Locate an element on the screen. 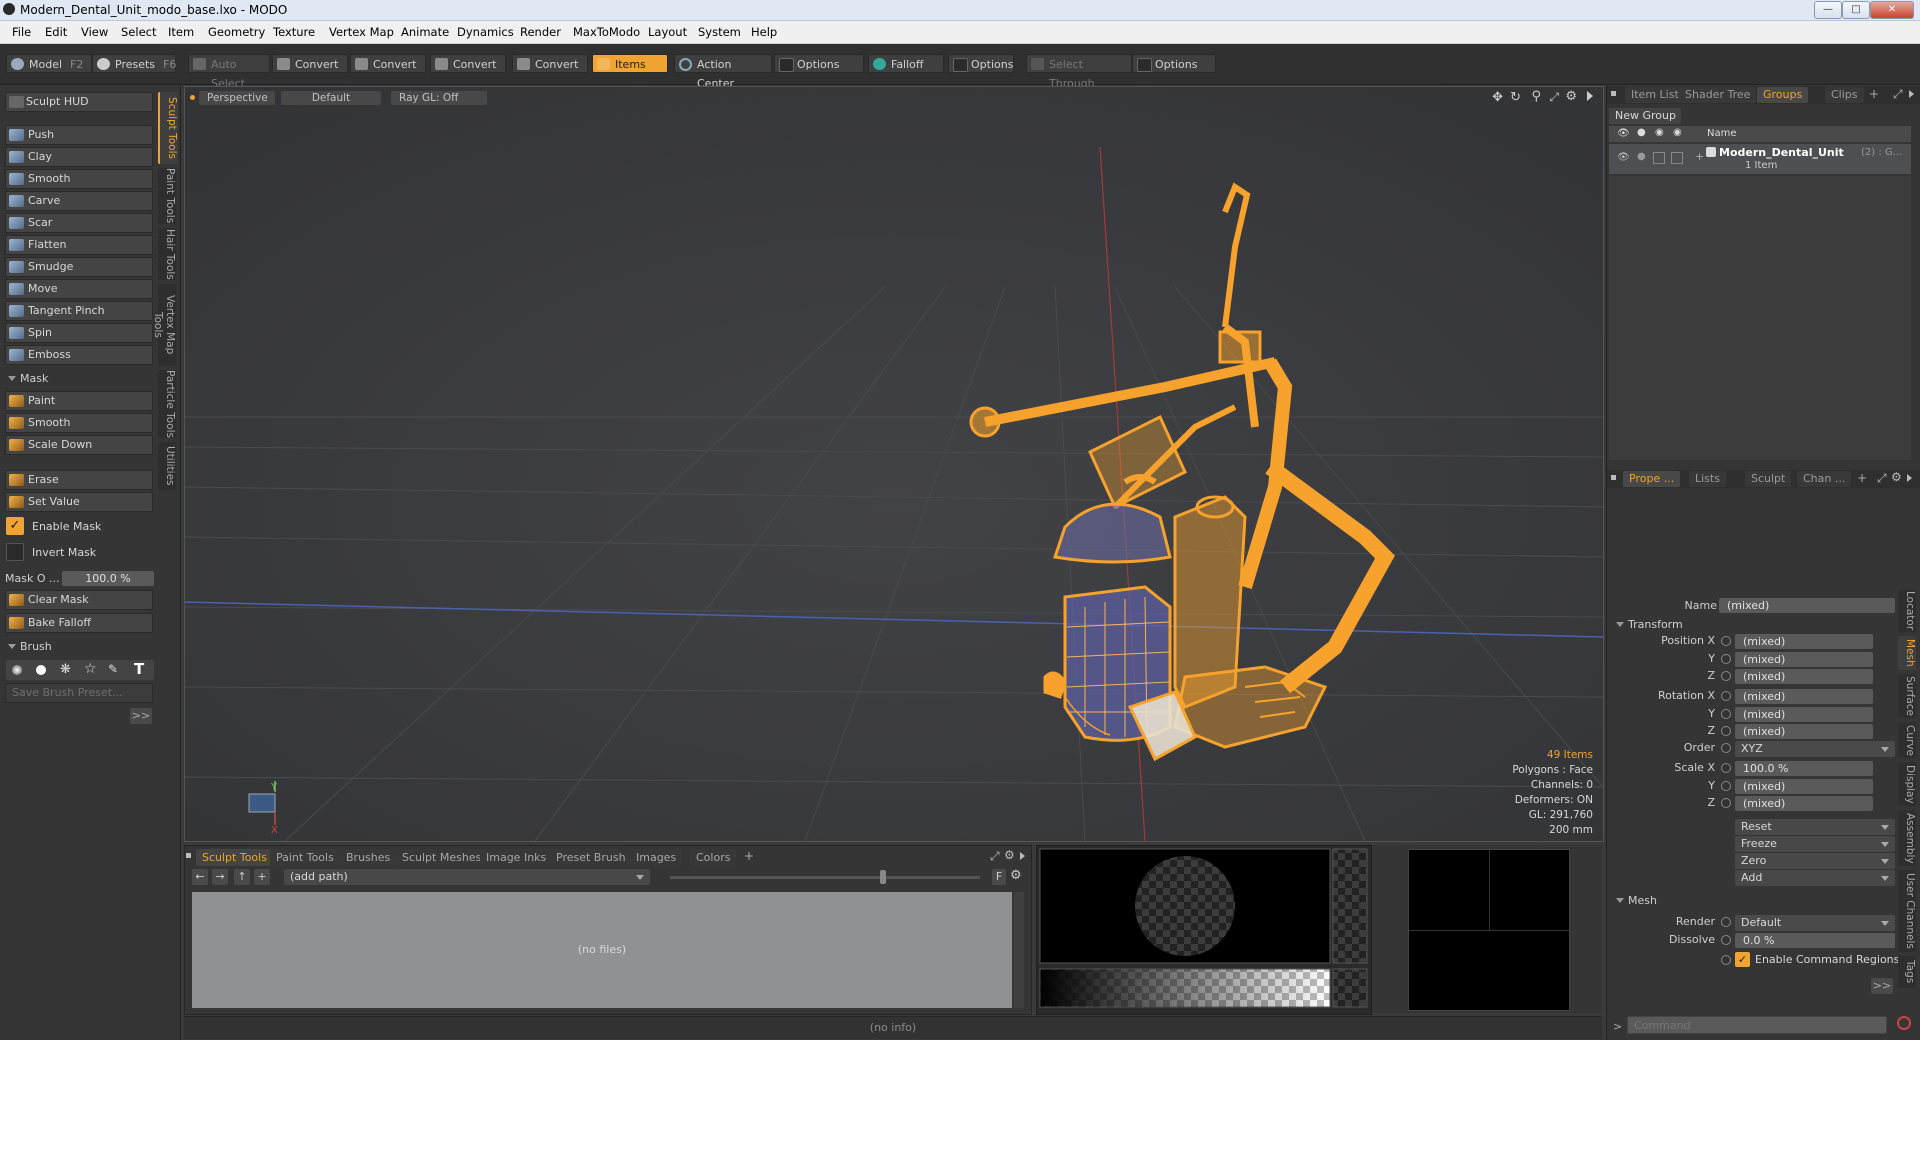 The height and width of the screenshot is (1158, 1920). mesh-section-header: Mesh is located at coordinates (1687, 902).